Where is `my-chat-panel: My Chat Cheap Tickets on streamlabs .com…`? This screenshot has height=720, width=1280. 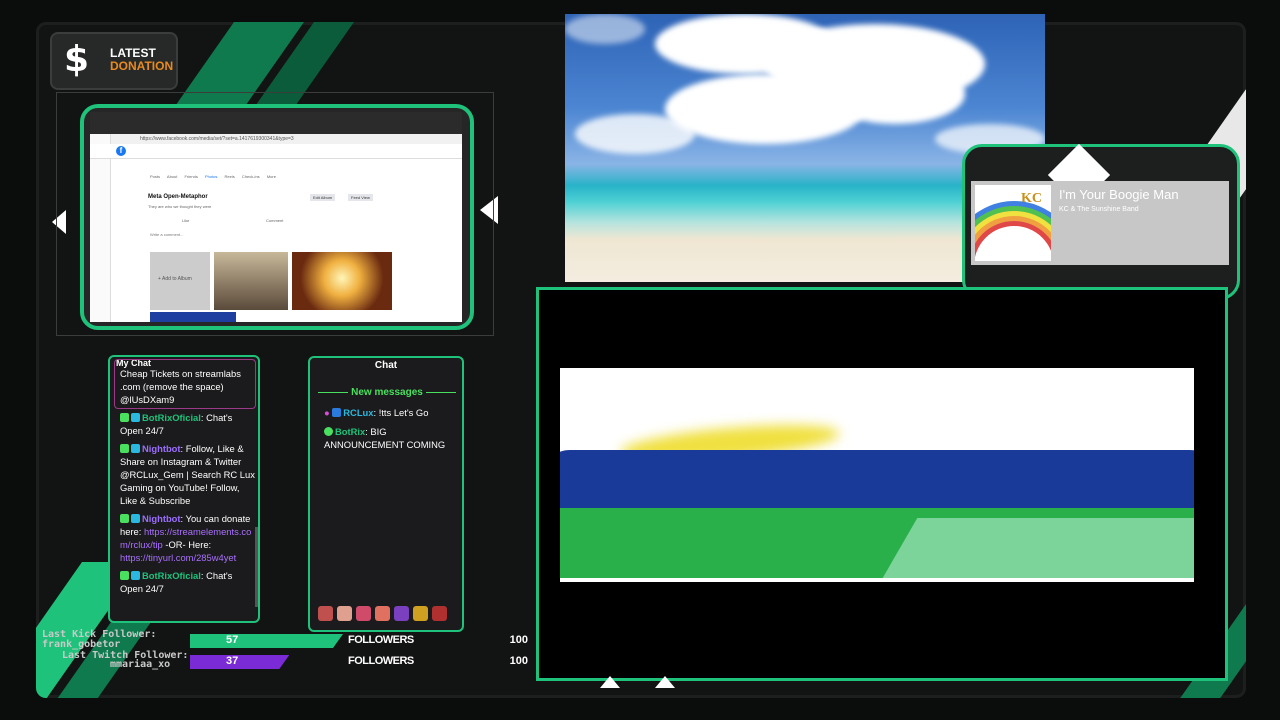
my-chat-panel: My Chat Cheap Tickets on streamlabs .com… is located at coordinates (184, 489).